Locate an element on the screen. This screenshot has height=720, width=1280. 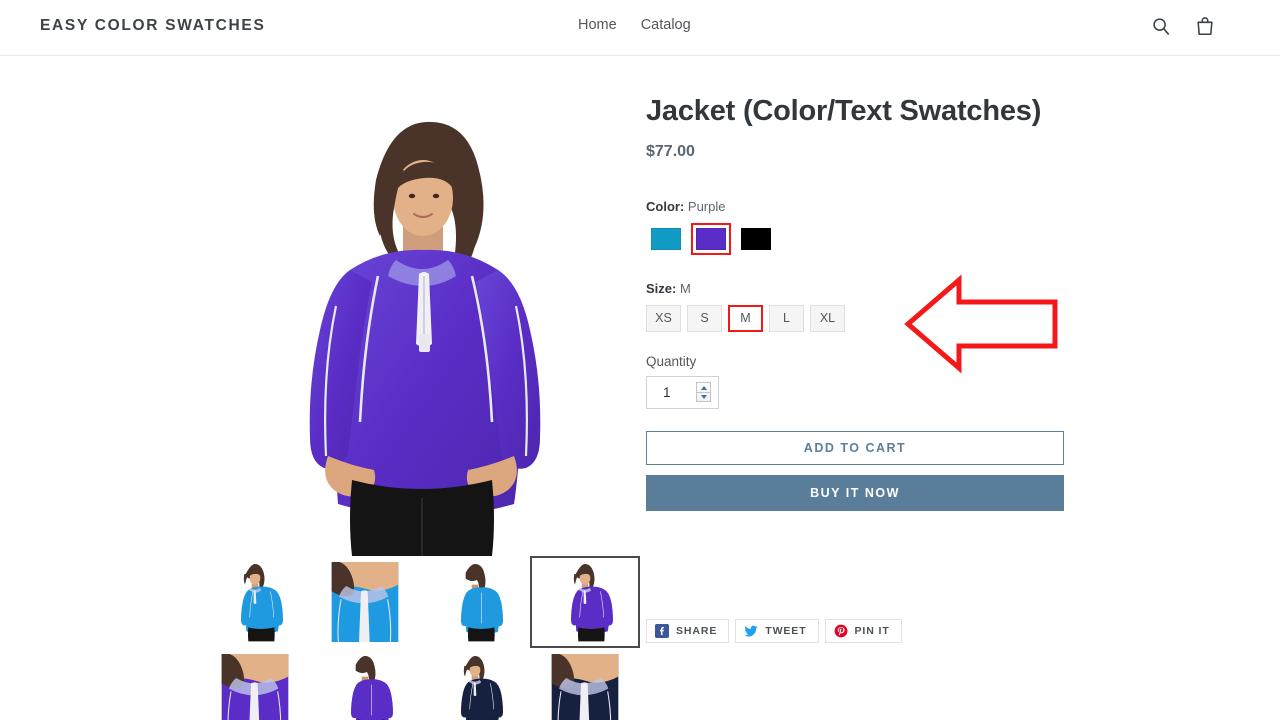
size-button-row: XS S M L XL is located at coordinates (856, 318).